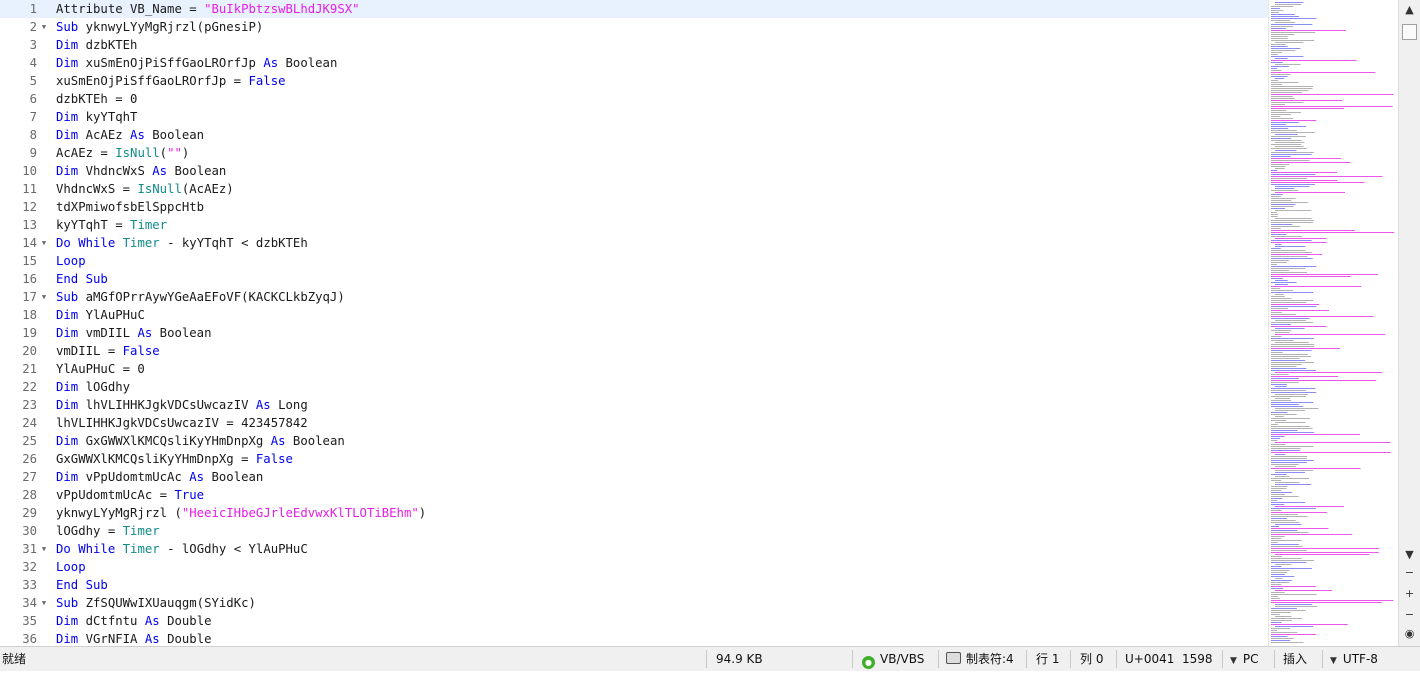 Image resolution: width=1420 pixels, height=673 pixels. Describe the element at coordinates (1409, 634) in the screenshot. I see `target-icon: ◉` at that location.